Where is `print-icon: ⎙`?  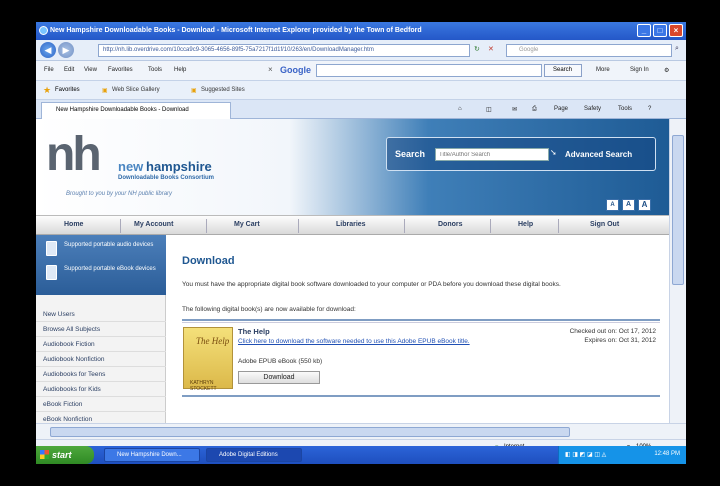
print-icon: ⎙ is located at coordinates (534, 109).